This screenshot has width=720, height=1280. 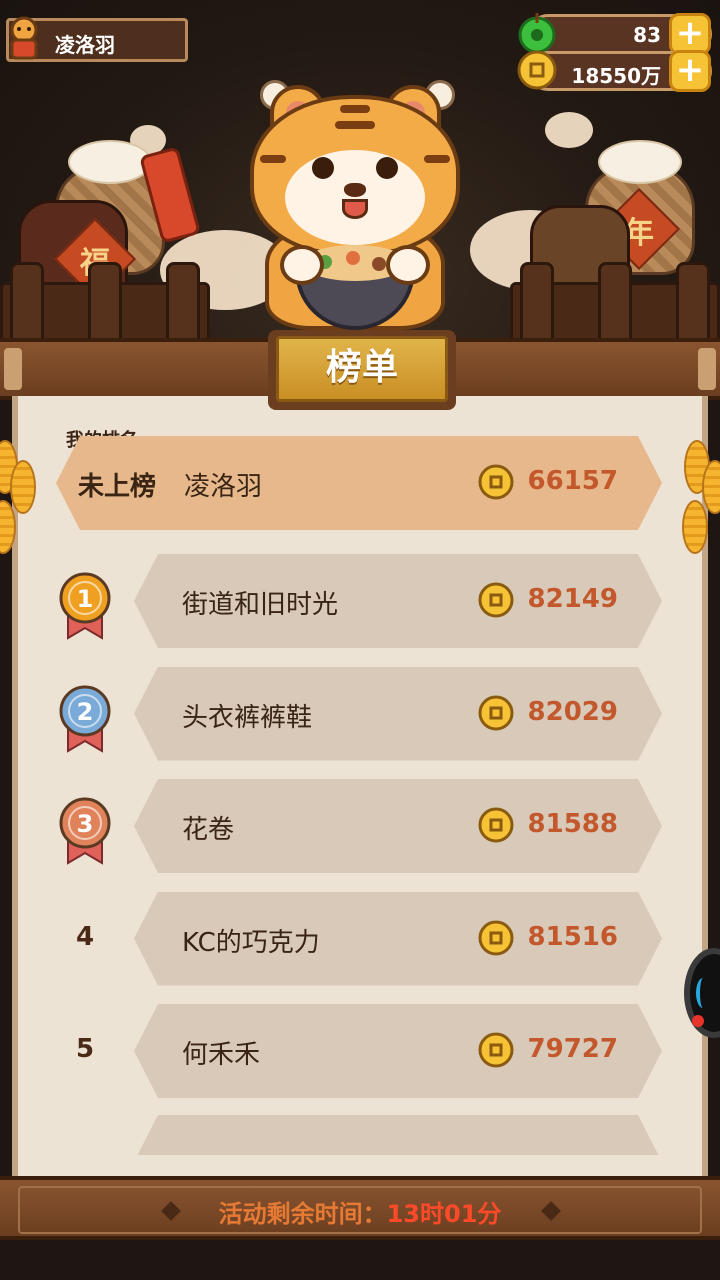 I want to click on rank-number: 3, so click(x=85, y=824).